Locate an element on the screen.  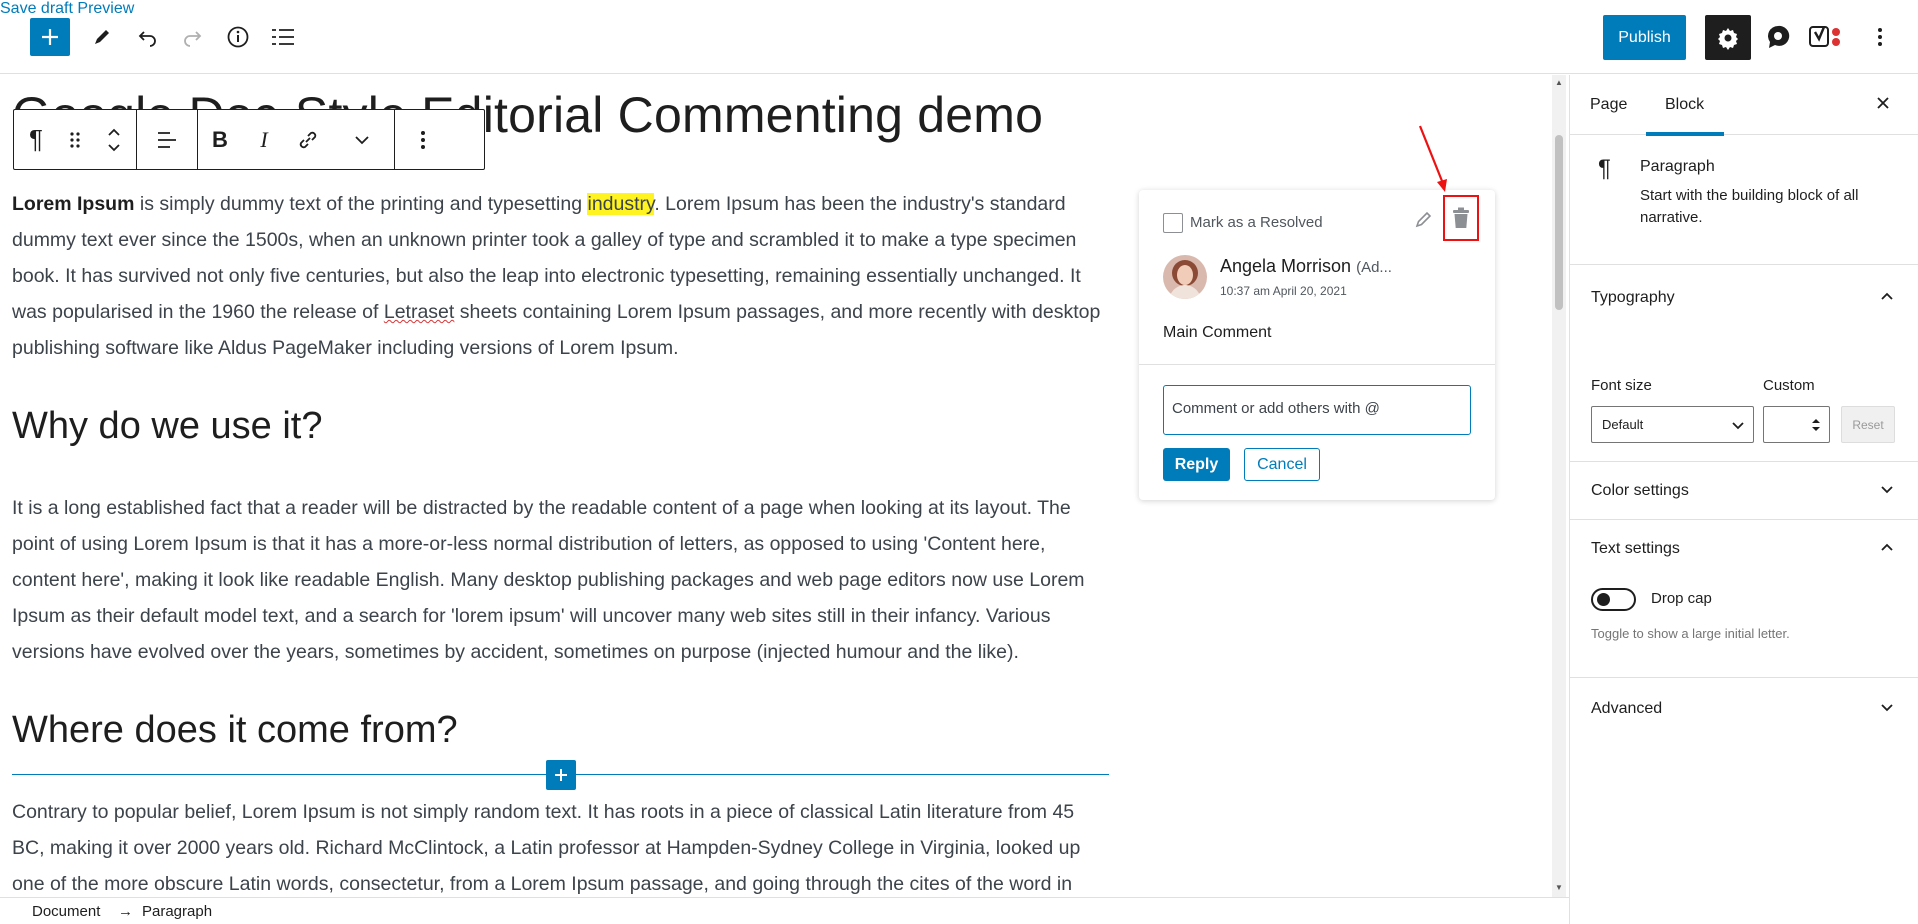
bold-button: B is located at coordinates (220, 139).